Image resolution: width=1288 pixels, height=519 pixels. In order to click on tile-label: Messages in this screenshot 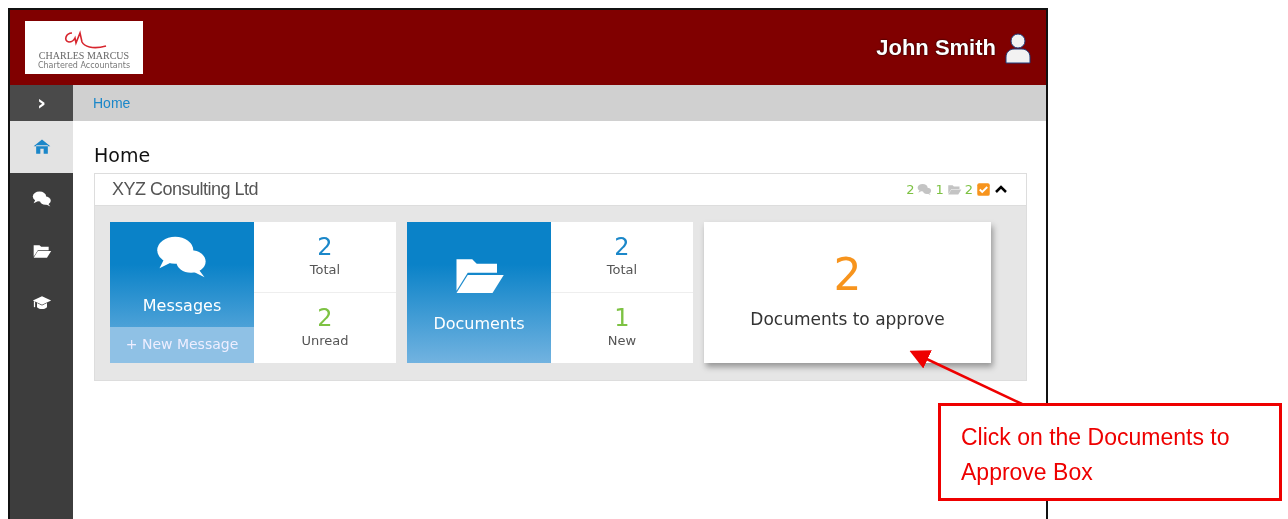, I will do `click(182, 306)`.